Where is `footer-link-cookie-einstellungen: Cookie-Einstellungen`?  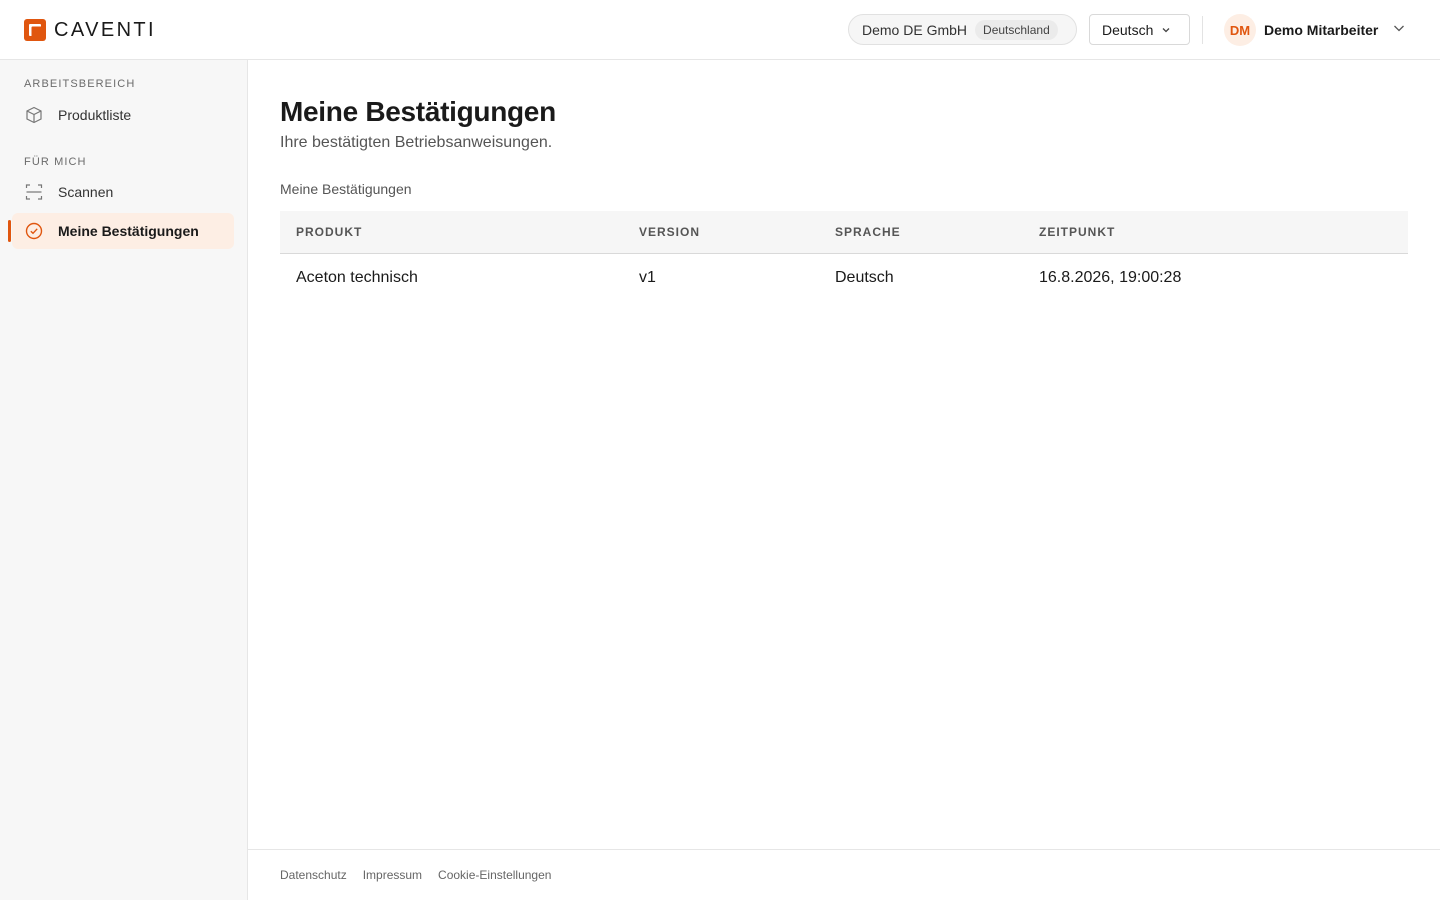 footer-link-cookie-einstellungen: Cookie-Einstellungen is located at coordinates (494, 875).